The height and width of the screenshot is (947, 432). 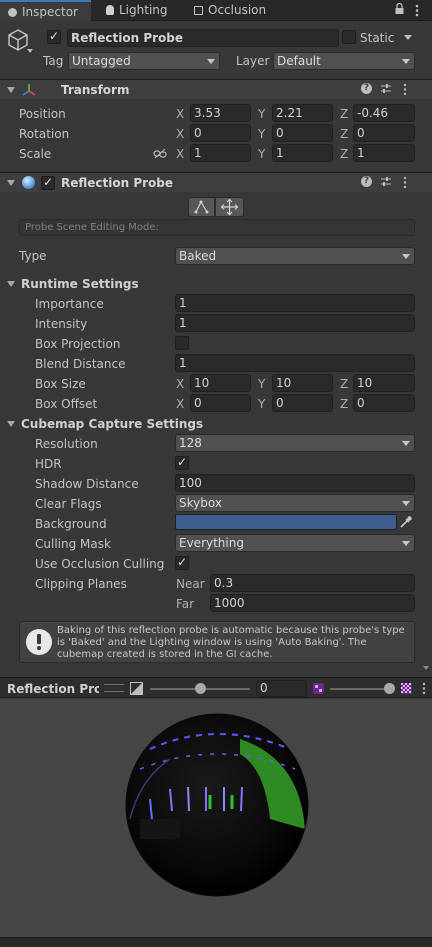 What do you see at coordinates (361, 689) in the screenshot?
I see `mip-slider-track` at bounding box center [361, 689].